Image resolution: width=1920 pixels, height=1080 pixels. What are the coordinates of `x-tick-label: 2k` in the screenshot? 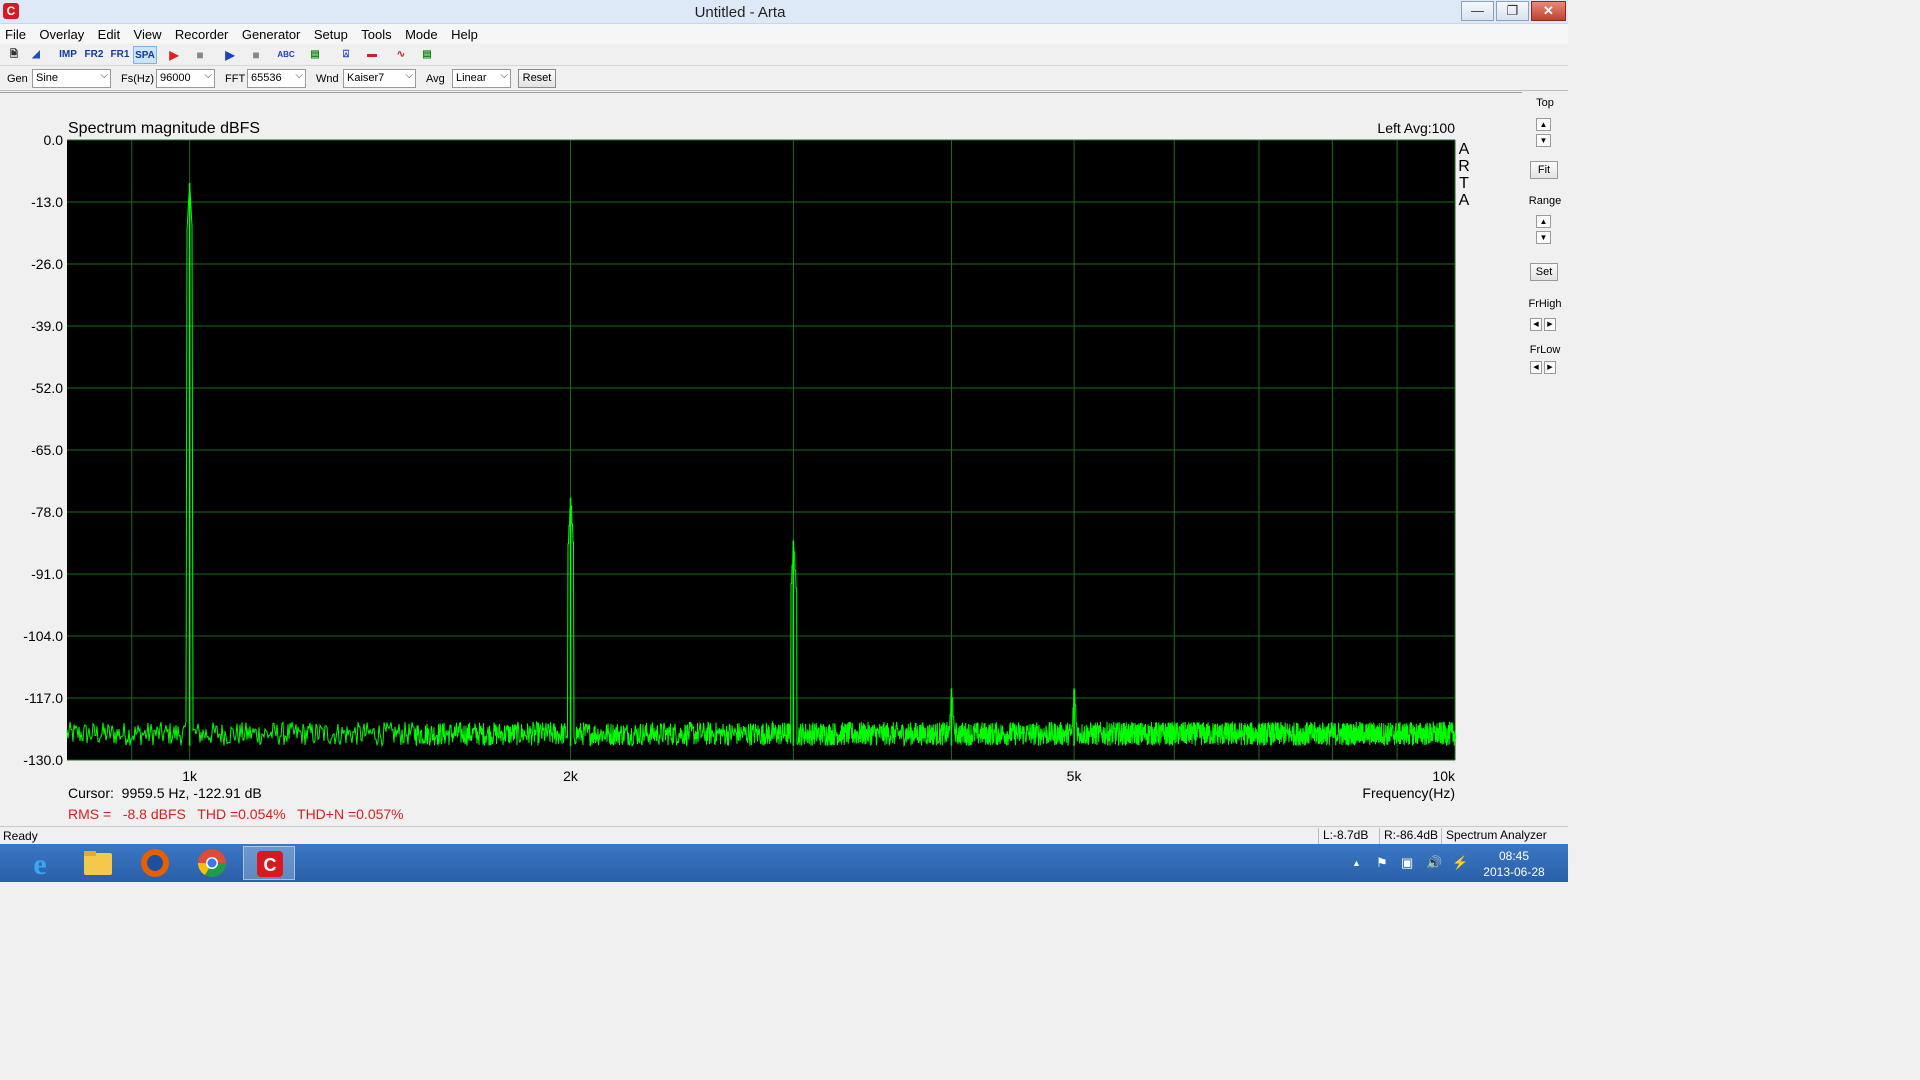 It's located at (571, 776).